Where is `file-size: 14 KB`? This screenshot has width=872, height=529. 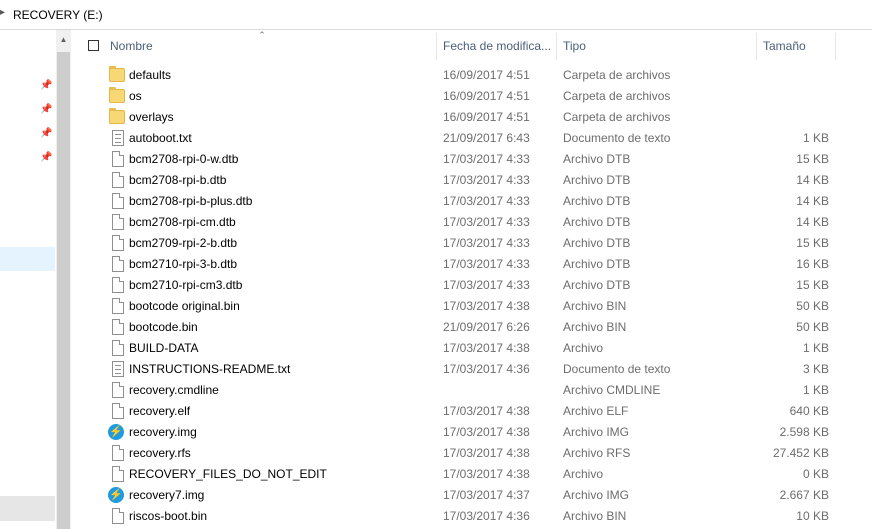 file-size: 14 KB is located at coordinates (812, 180).